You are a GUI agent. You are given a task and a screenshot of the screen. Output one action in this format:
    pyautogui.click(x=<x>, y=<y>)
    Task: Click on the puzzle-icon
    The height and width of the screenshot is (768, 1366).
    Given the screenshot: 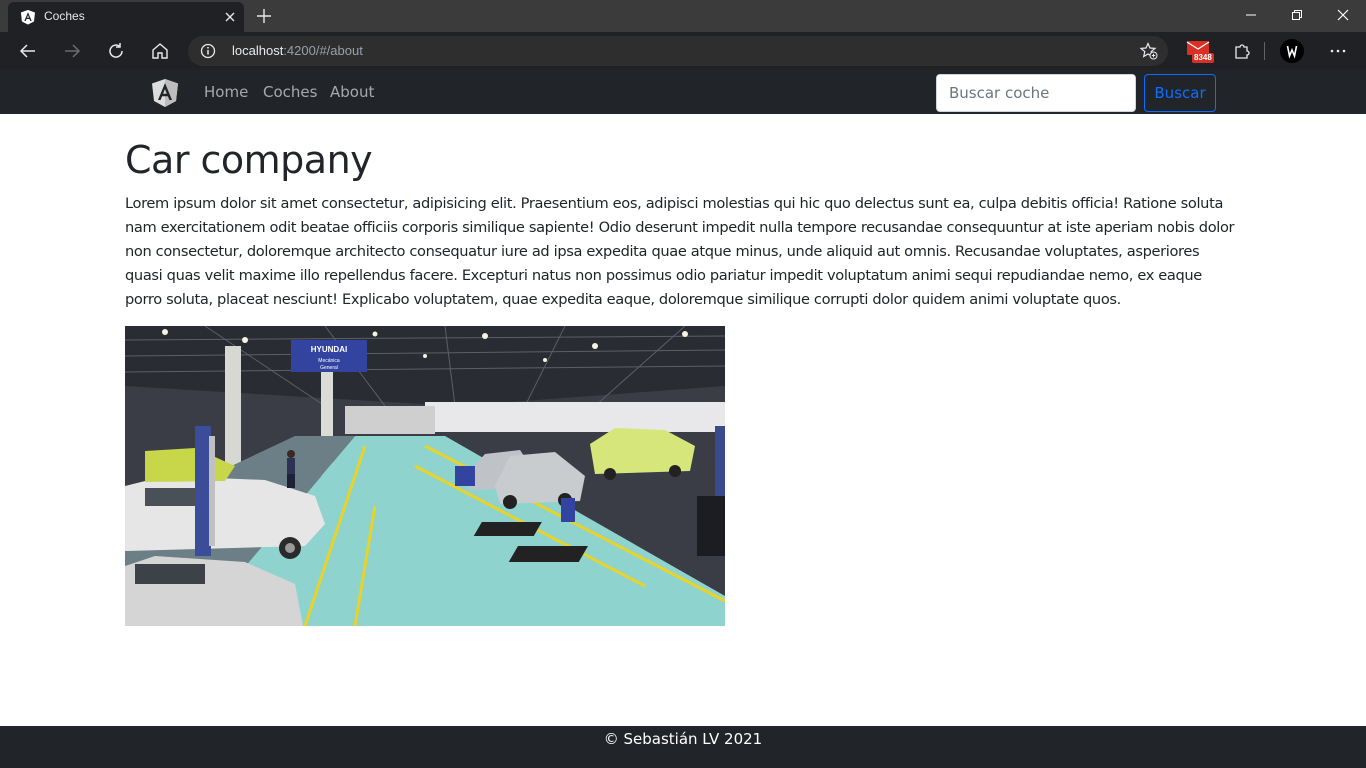 What is the action you would take?
    pyautogui.click(x=1242, y=51)
    